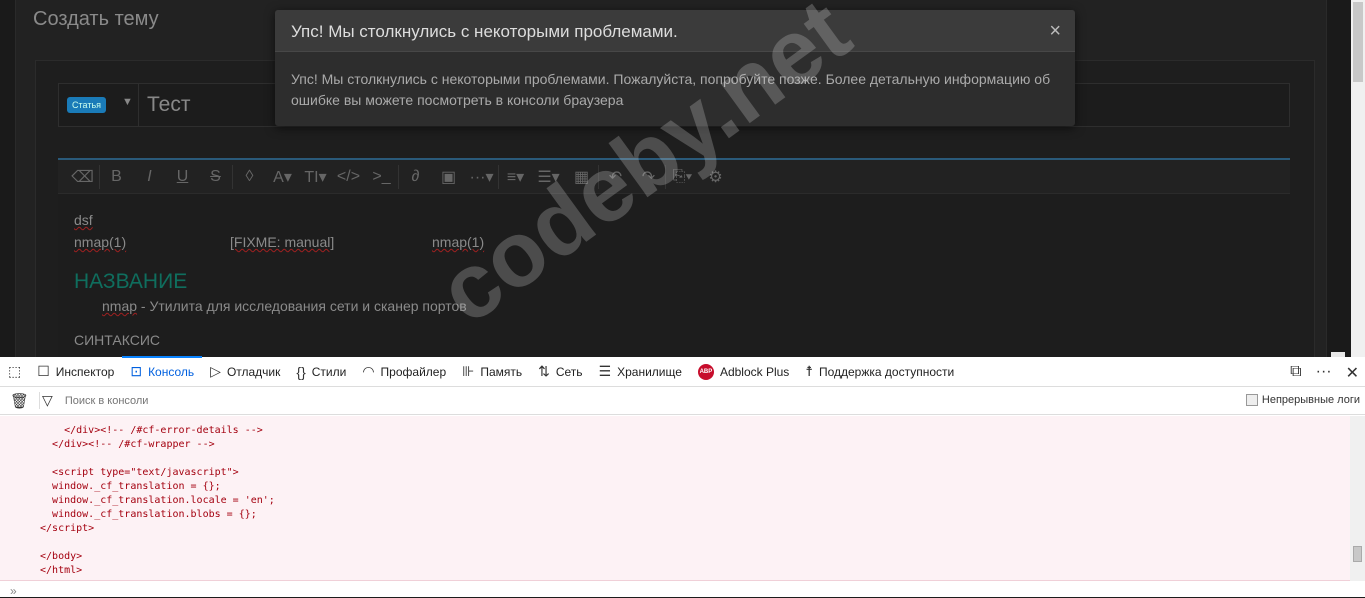  I want to click on prefix-dropdown-icon: ▼, so click(127, 102).